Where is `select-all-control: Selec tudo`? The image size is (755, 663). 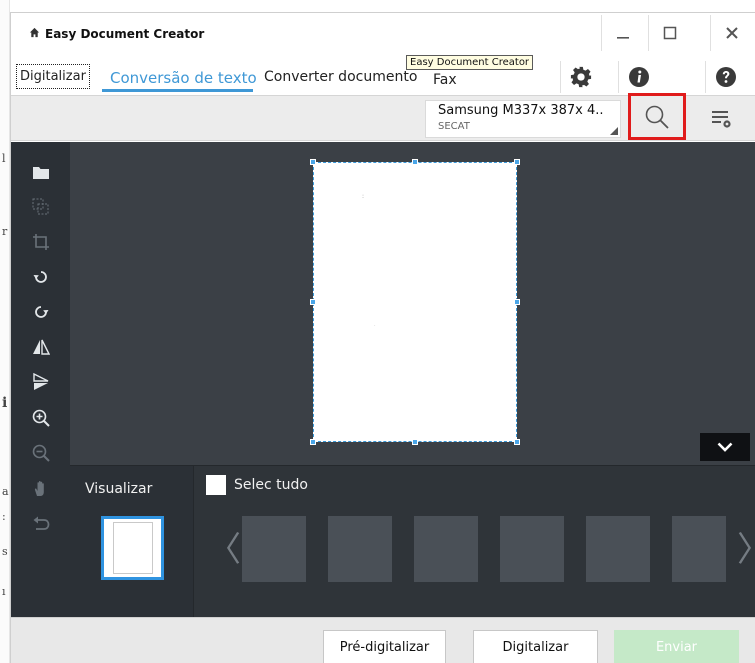 select-all-control: Selec tudo is located at coordinates (257, 485).